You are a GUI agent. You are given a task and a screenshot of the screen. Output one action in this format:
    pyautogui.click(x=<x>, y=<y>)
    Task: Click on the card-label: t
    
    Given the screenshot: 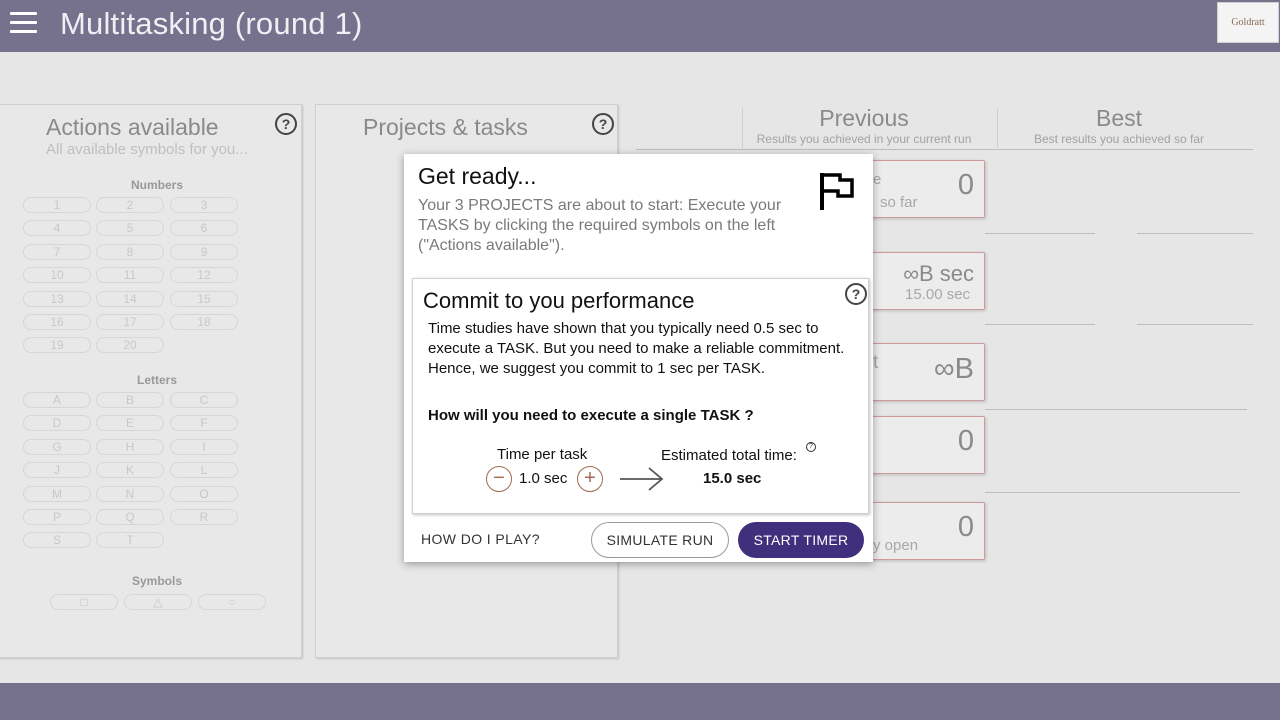 What is the action you would take?
    pyautogui.click(x=876, y=362)
    